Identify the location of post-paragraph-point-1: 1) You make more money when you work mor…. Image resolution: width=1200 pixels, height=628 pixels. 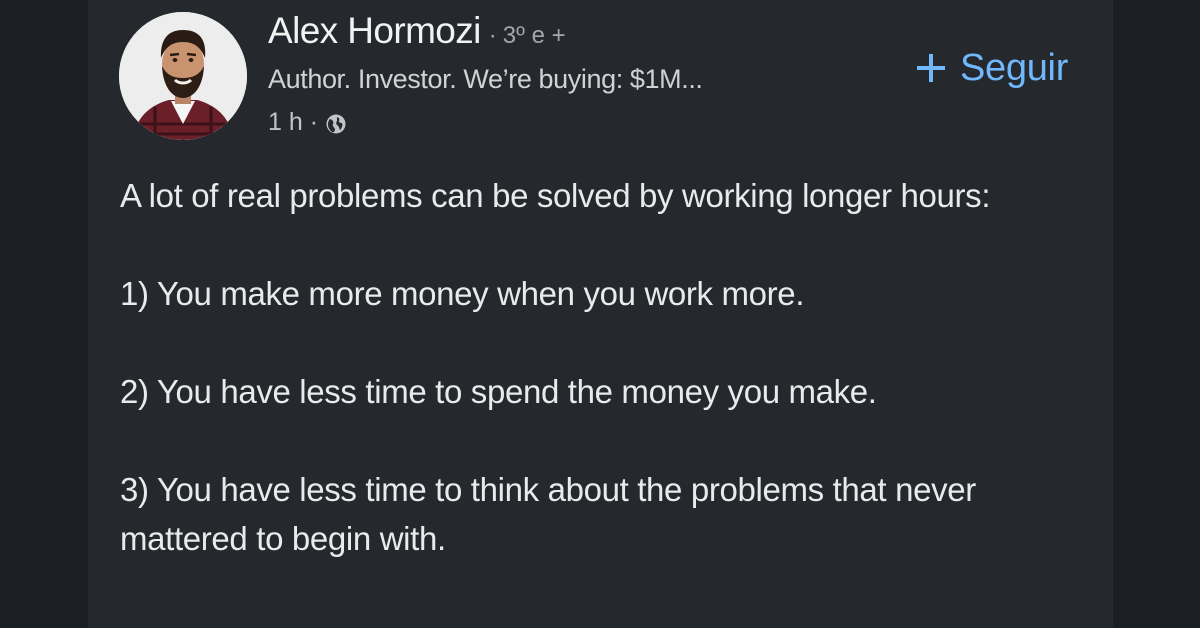
(462, 293).